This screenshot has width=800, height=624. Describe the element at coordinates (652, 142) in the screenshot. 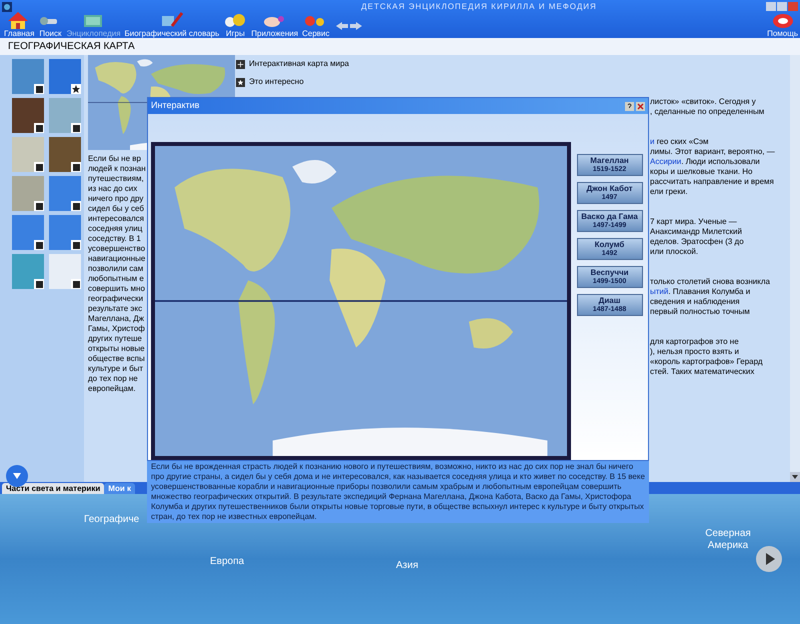

I see `article-link: и` at that location.